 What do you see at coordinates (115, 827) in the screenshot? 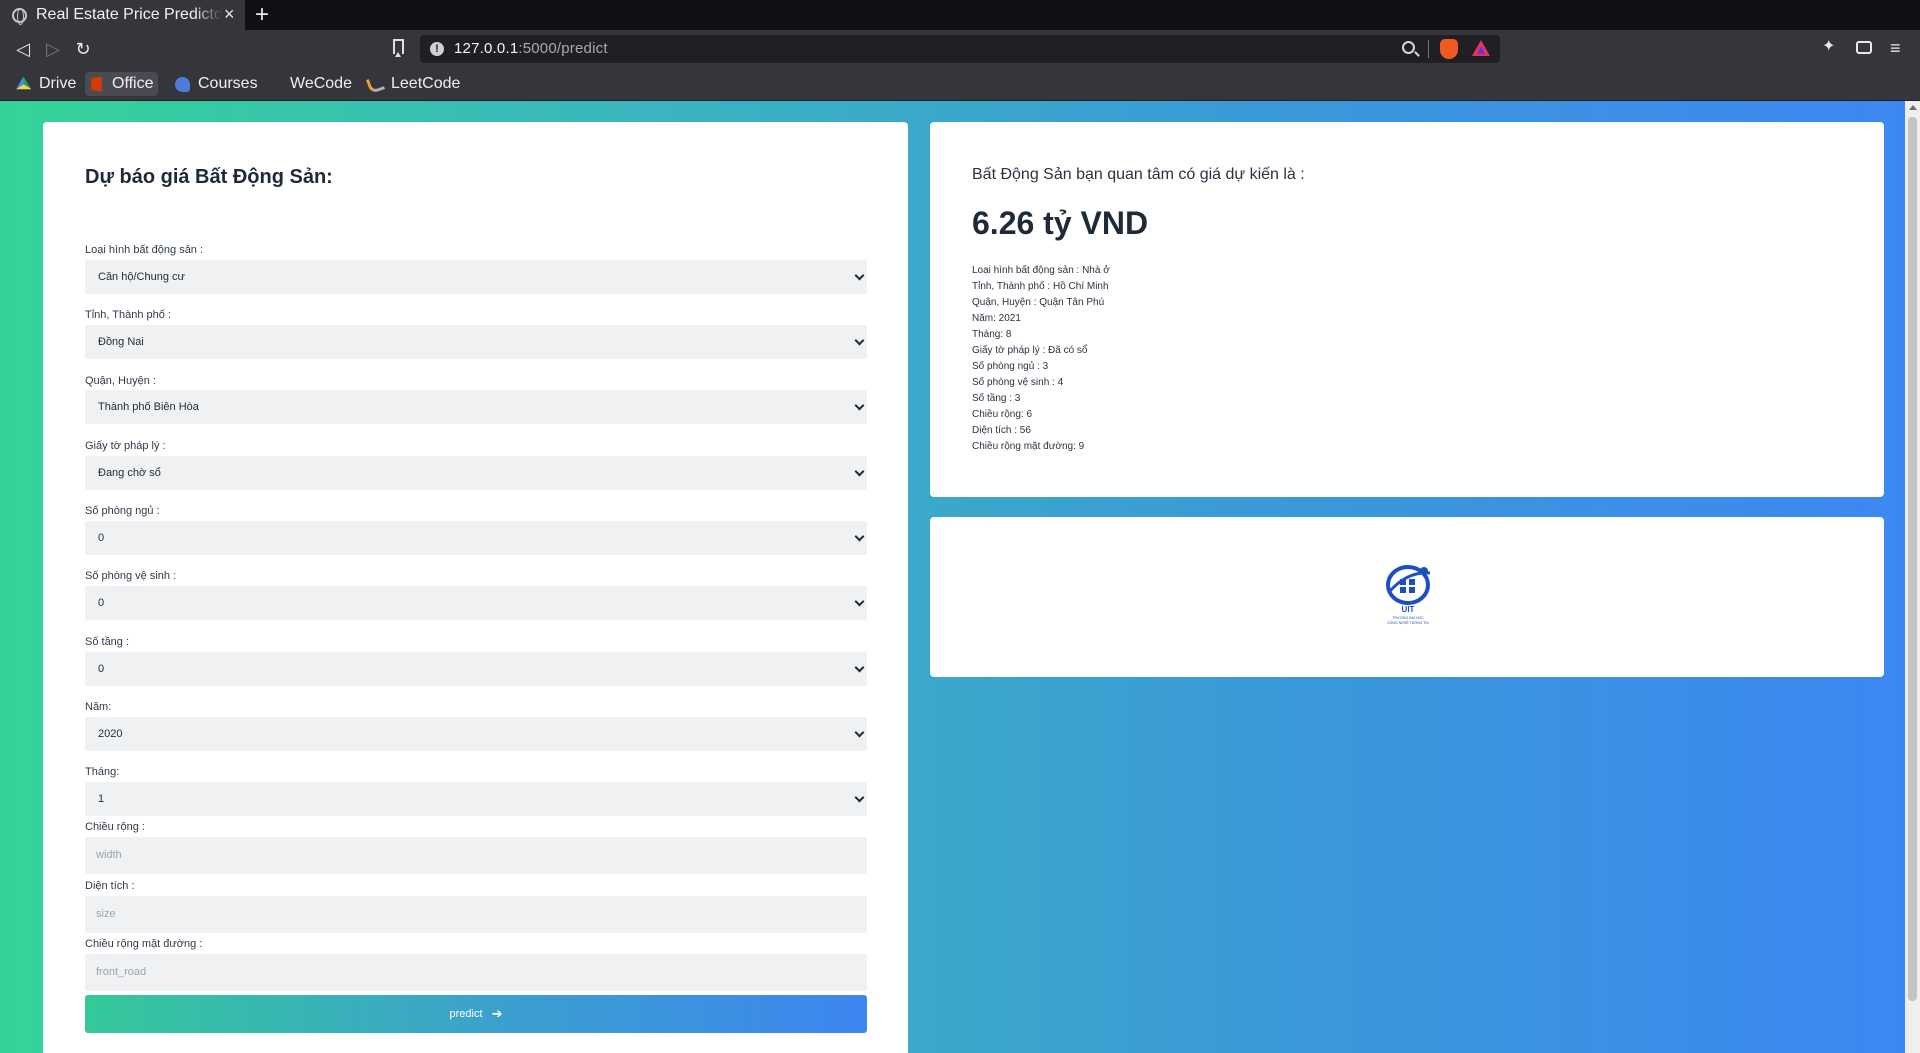
I see `width-label: Chiều rộng :` at bounding box center [115, 827].